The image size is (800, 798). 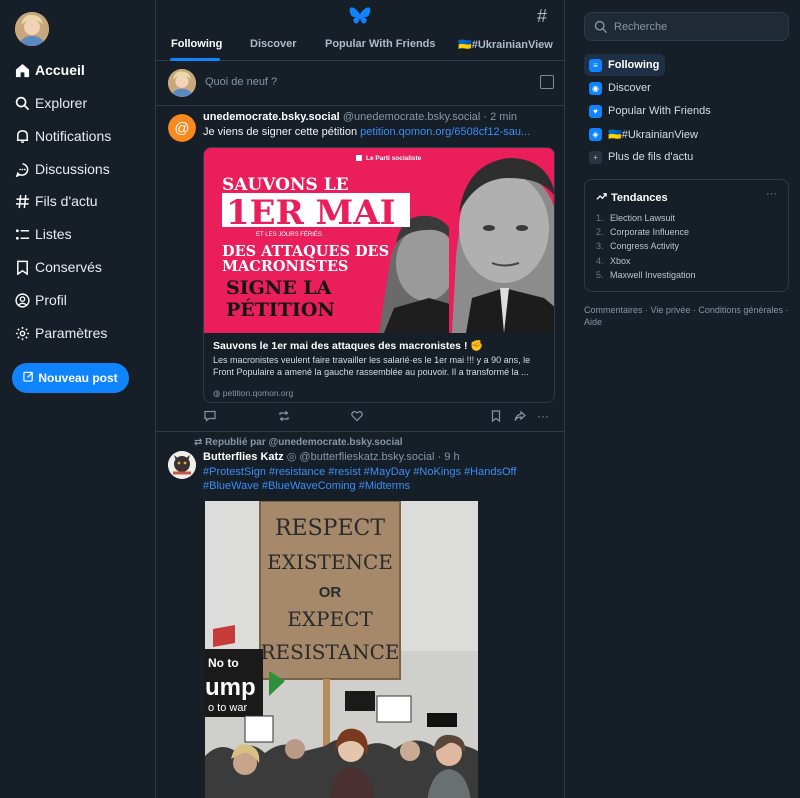 I want to click on tab-popular-with-friends: Popular With Friends, so click(x=380, y=44).